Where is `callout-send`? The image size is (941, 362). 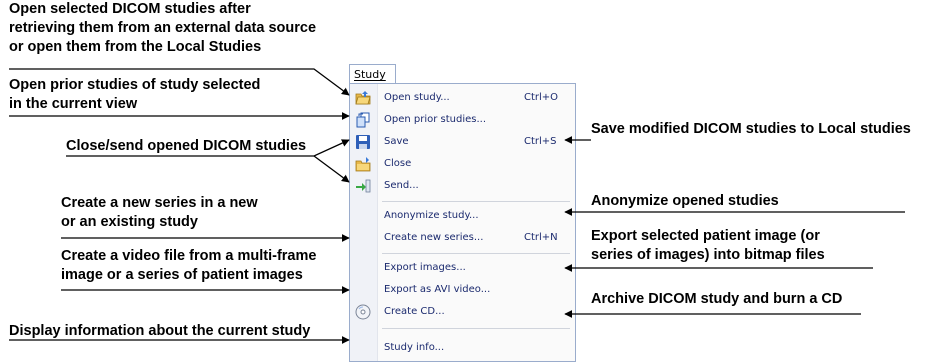 callout-send is located at coordinates (331, 169).